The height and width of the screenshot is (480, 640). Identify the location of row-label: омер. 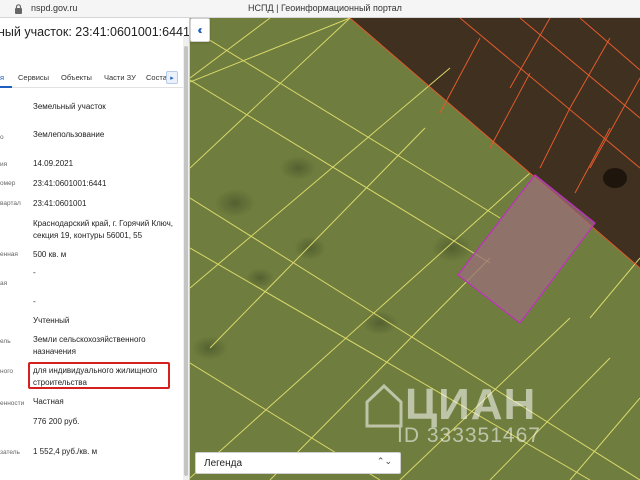
(8, 183).